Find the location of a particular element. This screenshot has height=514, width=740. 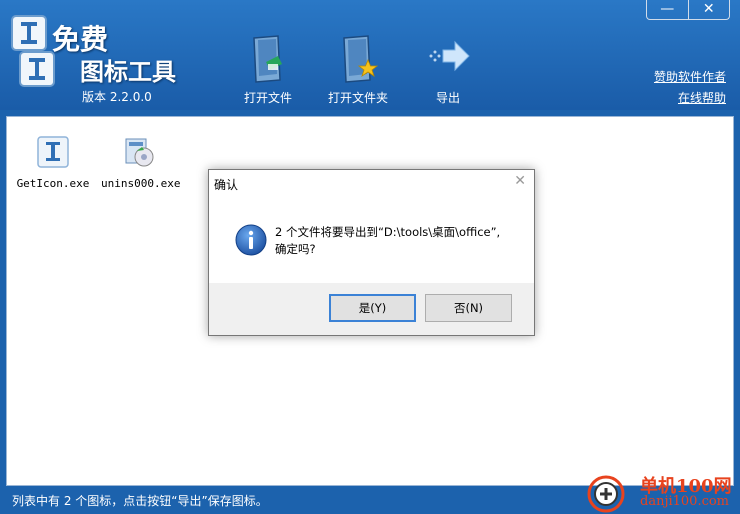

uninstaller-icon is located at coordinates (139, 152).